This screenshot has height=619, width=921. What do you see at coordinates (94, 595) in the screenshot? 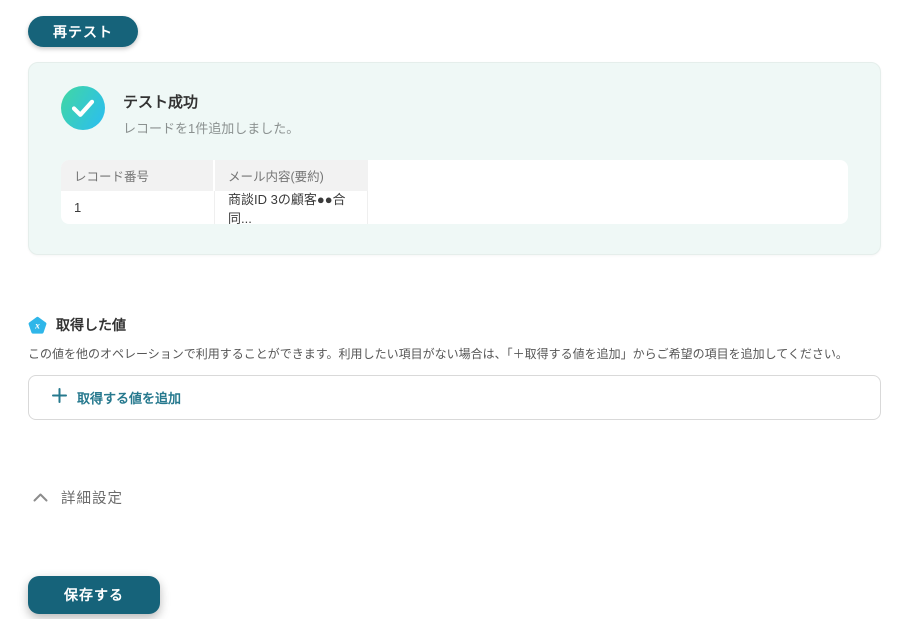
I see `save-button: 保存する` at bounding box center [94, 595].